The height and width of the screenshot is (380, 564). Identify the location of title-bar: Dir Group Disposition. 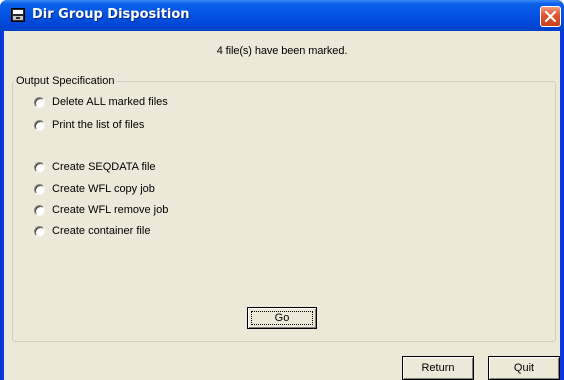
(282, 15).